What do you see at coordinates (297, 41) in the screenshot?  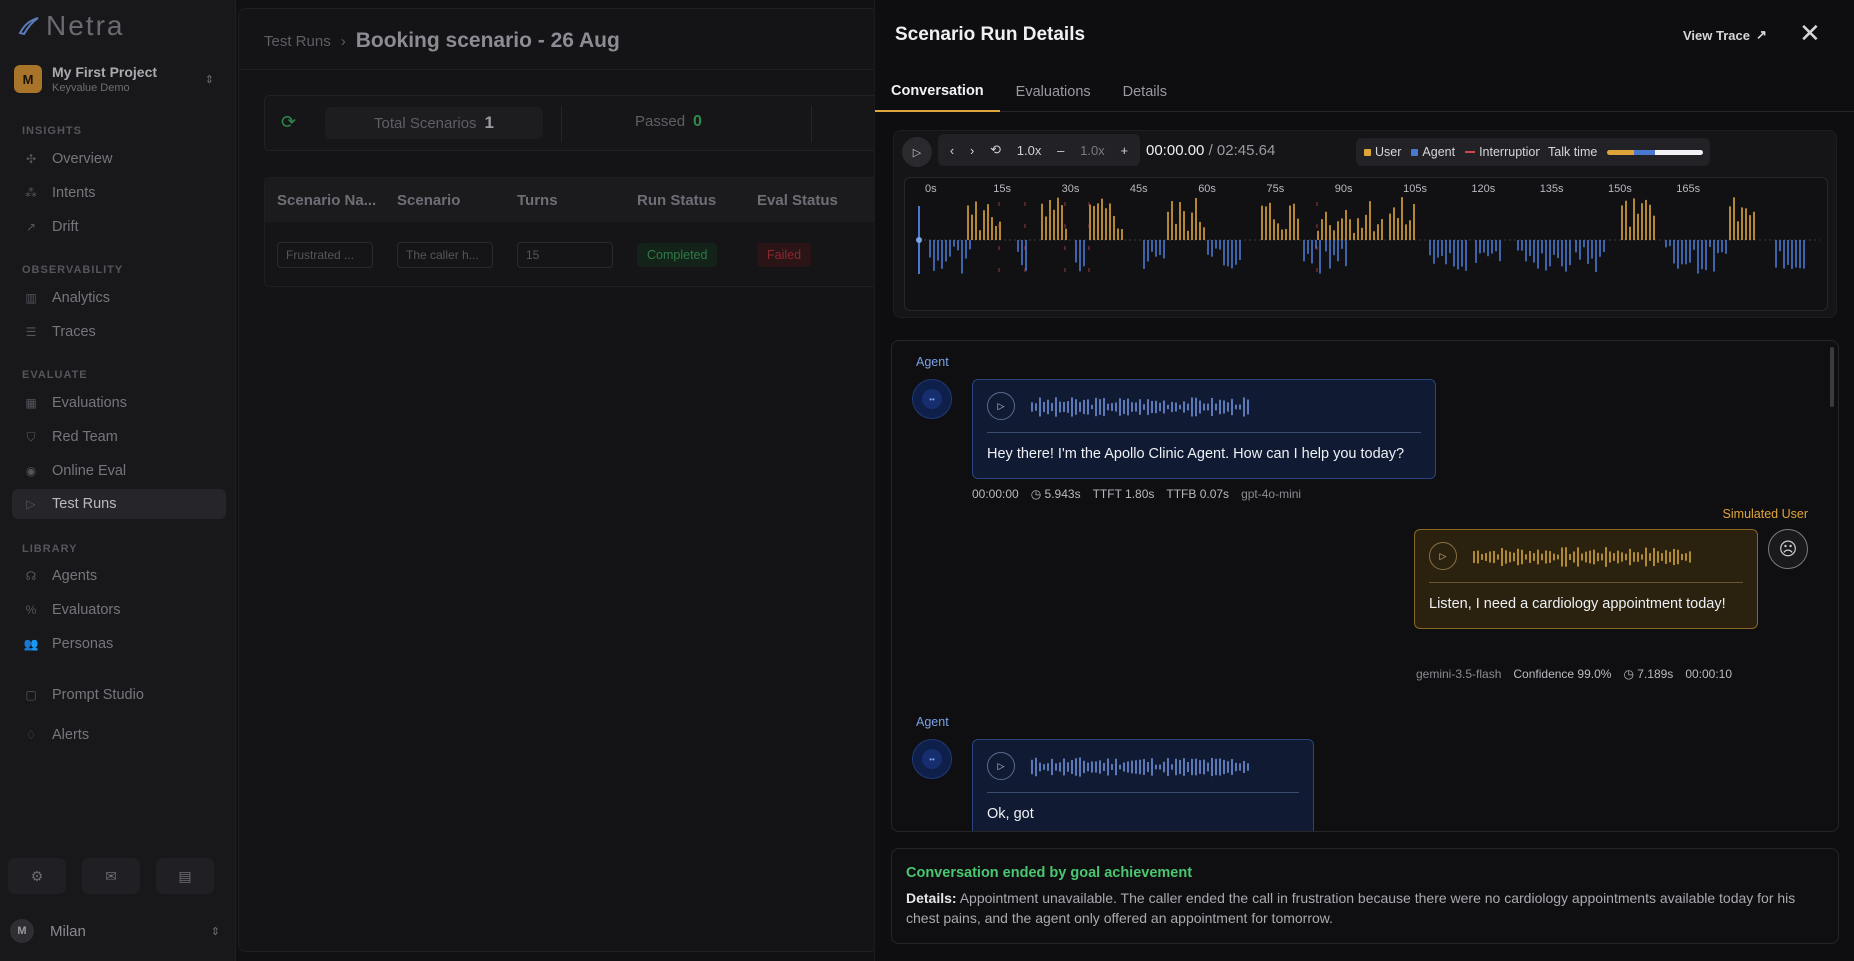 I see `breadcrumb-parent: Test Runs` at bounding box center [297, 41].